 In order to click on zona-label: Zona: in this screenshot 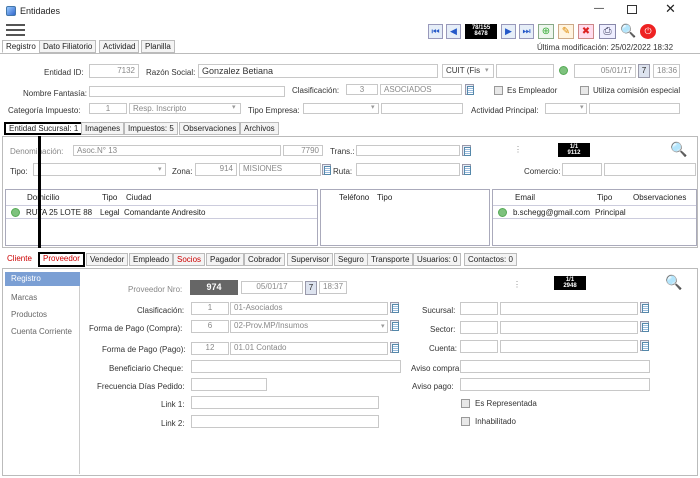, I will do `click(182, 171)`.